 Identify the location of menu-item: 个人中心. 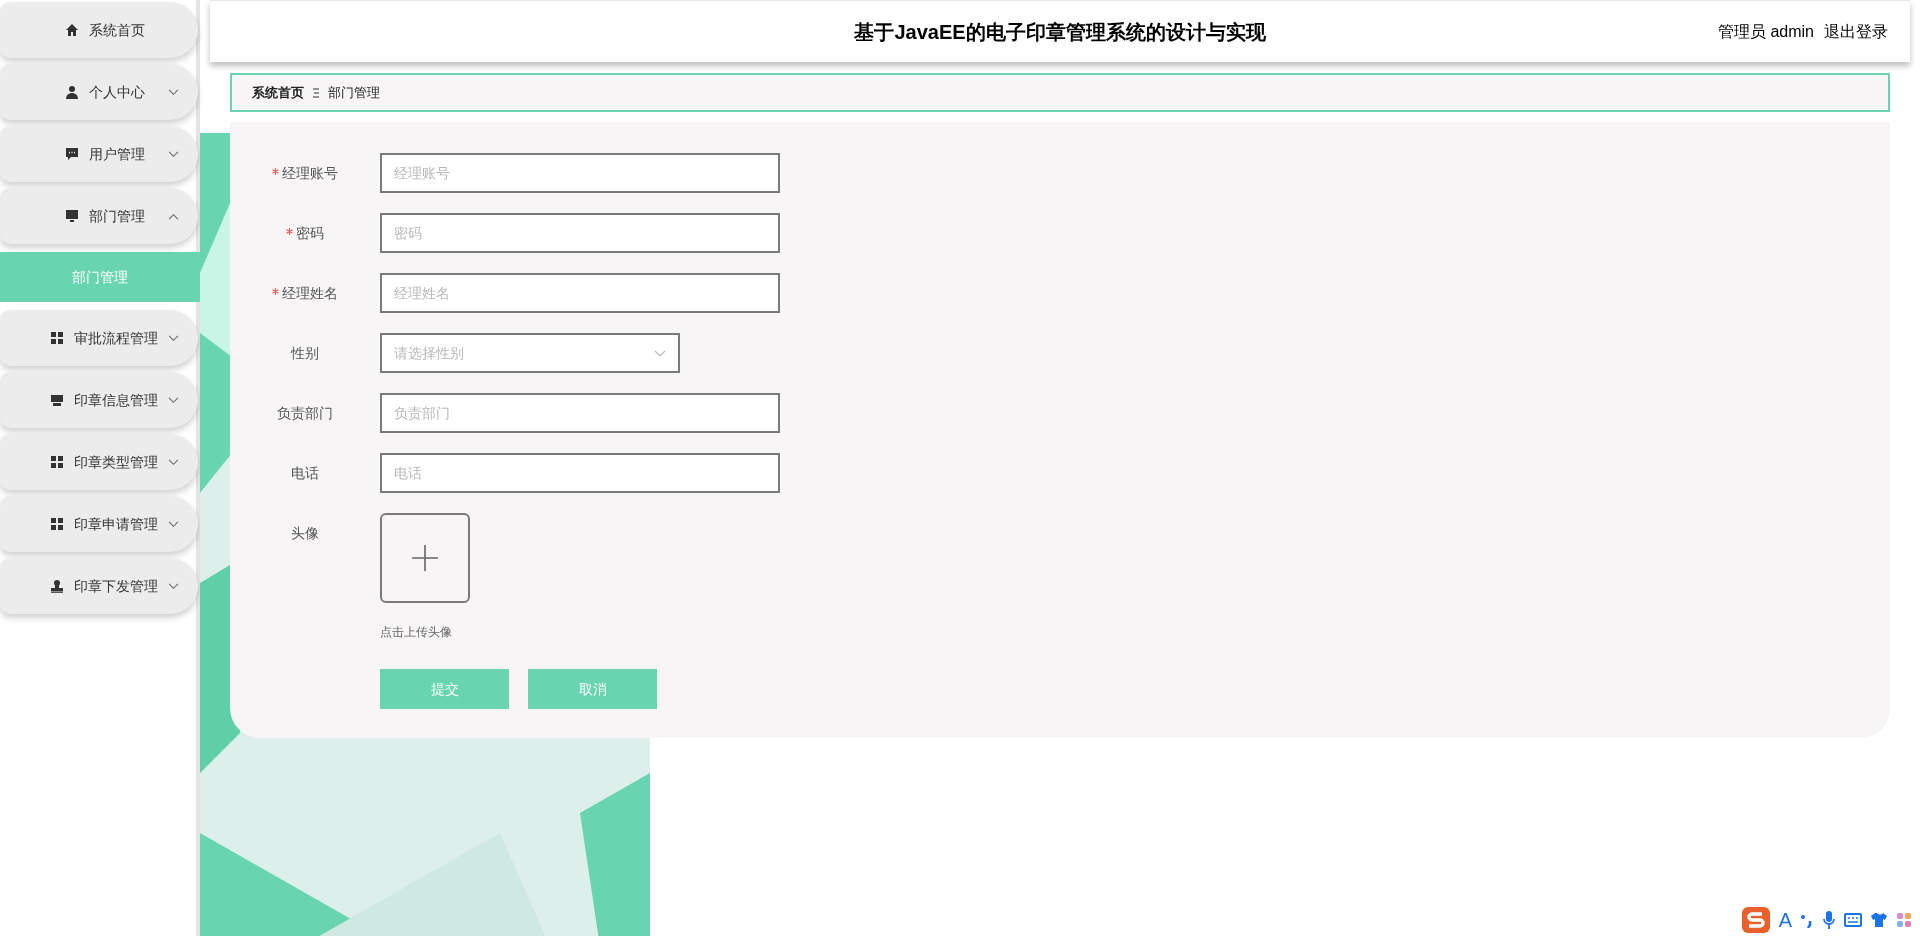
(99, 92).